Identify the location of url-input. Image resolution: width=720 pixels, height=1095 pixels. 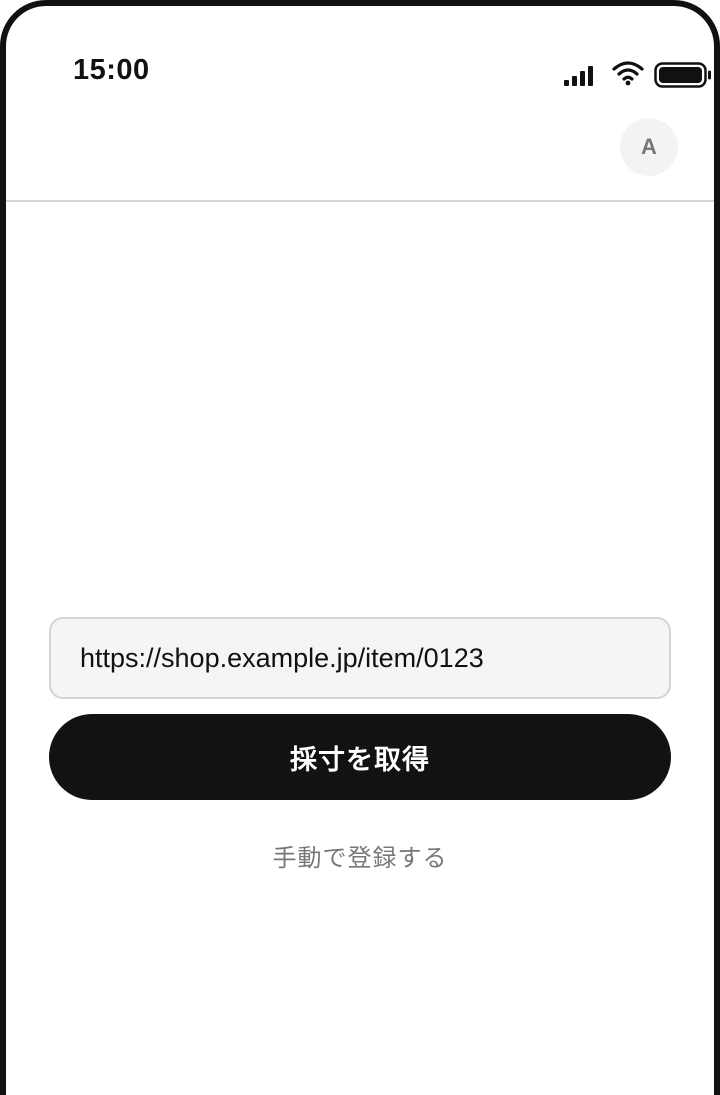
(360, 658).